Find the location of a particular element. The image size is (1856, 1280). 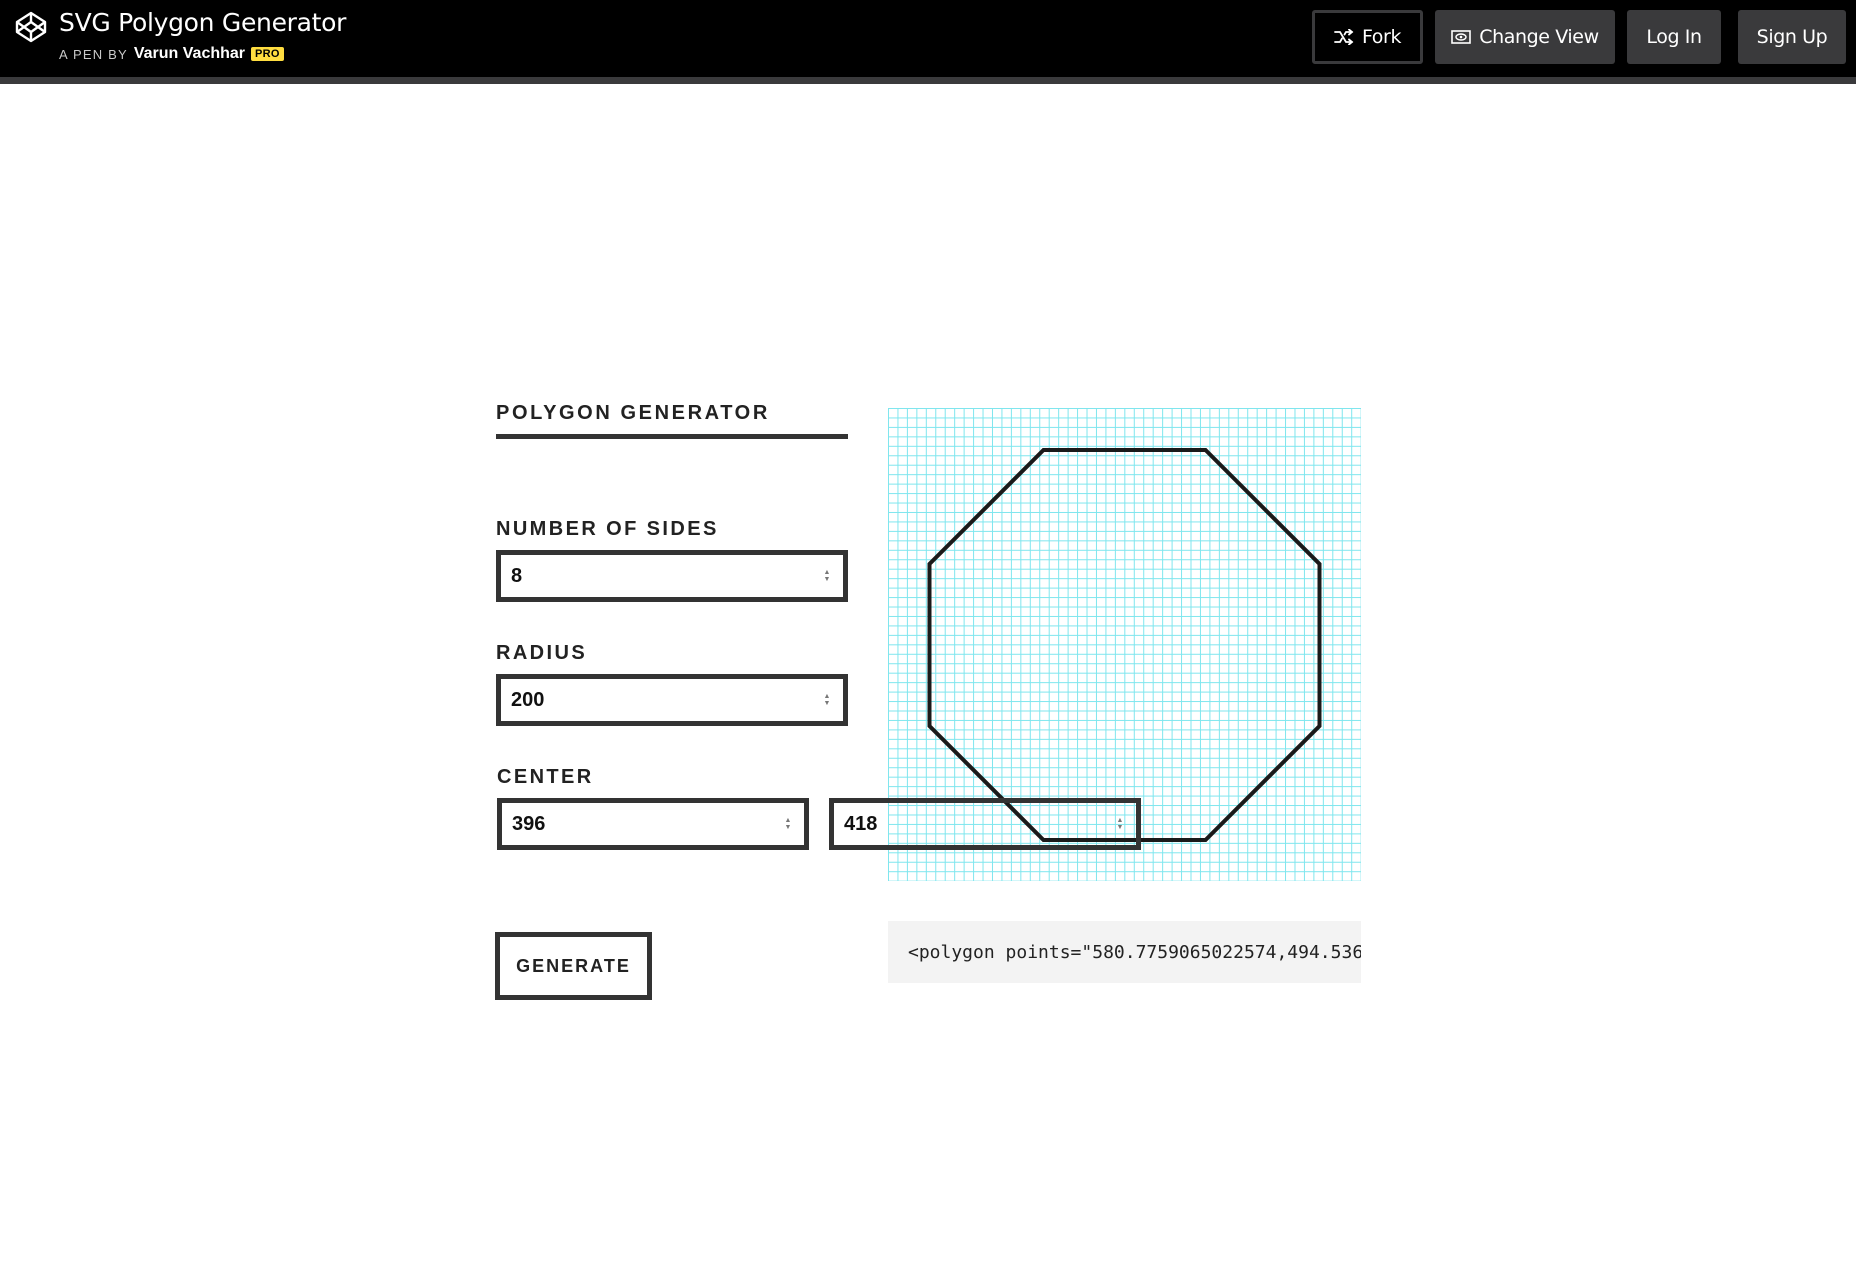

signup-button: Sign Up is located at coordinates (1792, 37).